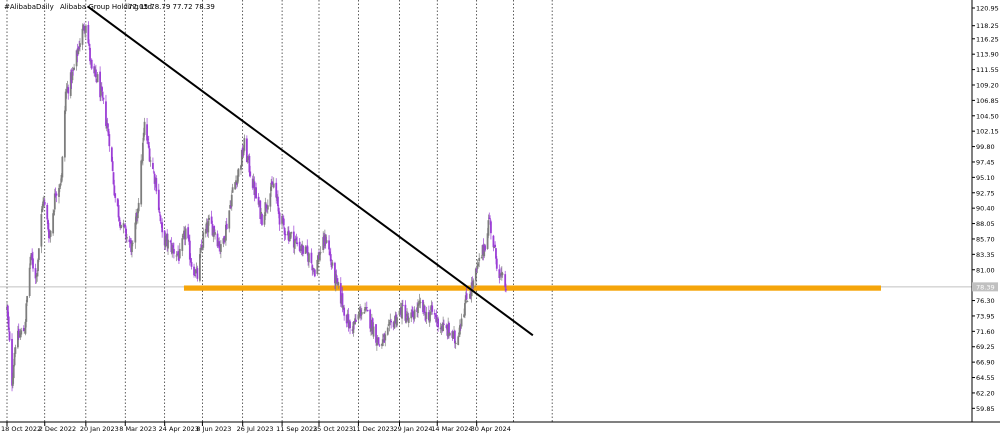 The image size is (1000, 439). What do you see at coordinates (987, 9) in the screenshot?
I see `y-tick-label: 120.95` at bounding box center [987, 9].